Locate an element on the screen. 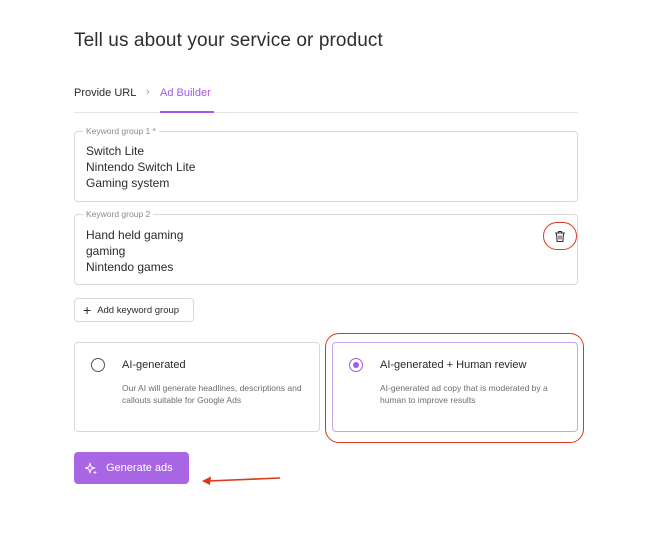 This screenshot has height=543, width=662. generate-ads-button: Generate ads is located at coordinates (131, 468).